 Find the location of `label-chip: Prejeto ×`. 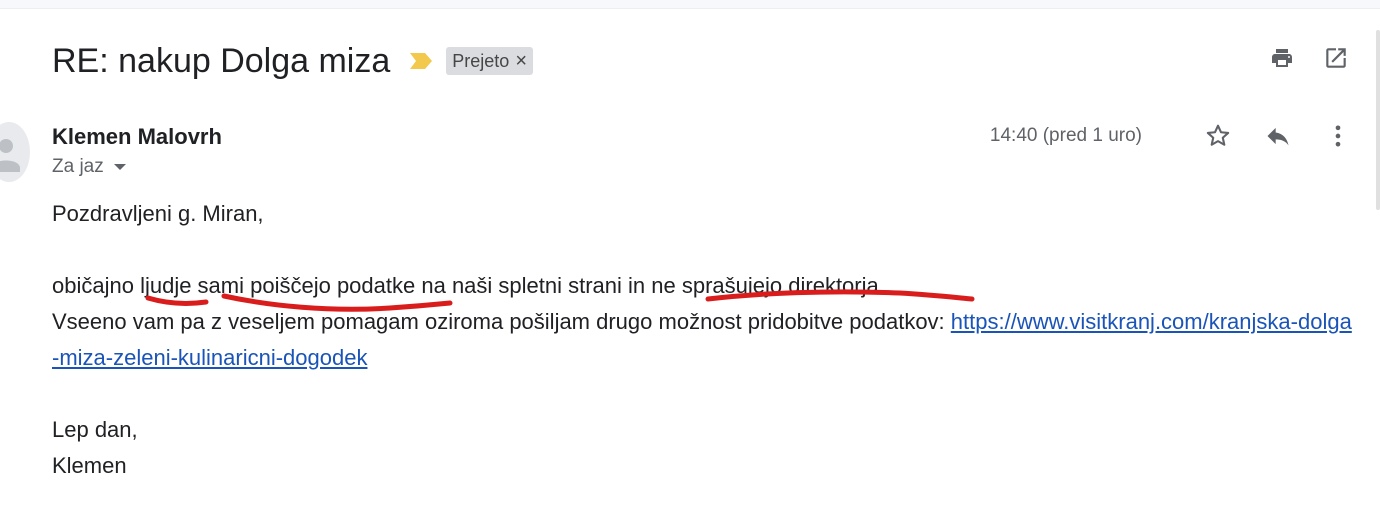

label-chip: Prejeto × is located at coordinates (490, 61).